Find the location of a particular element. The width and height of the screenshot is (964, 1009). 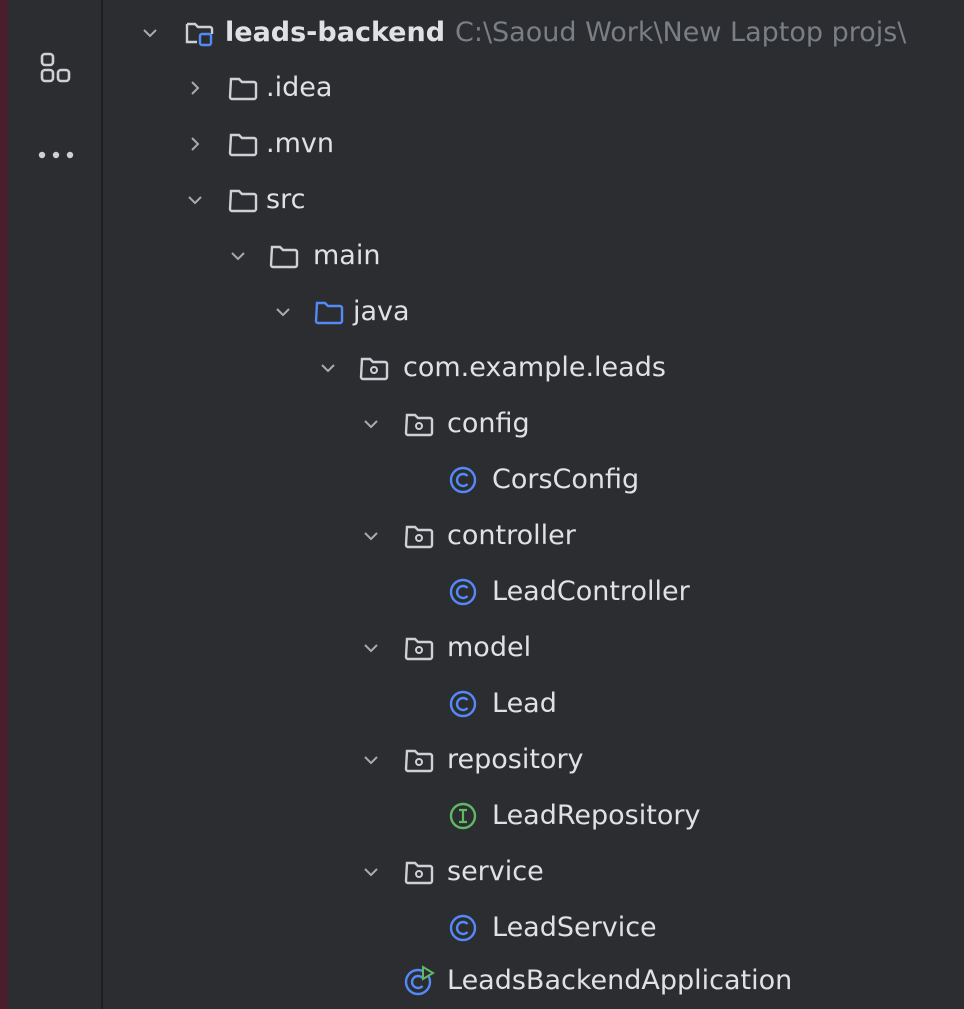

tree-item-label: leads-backend is located at coordinates (335, 32).